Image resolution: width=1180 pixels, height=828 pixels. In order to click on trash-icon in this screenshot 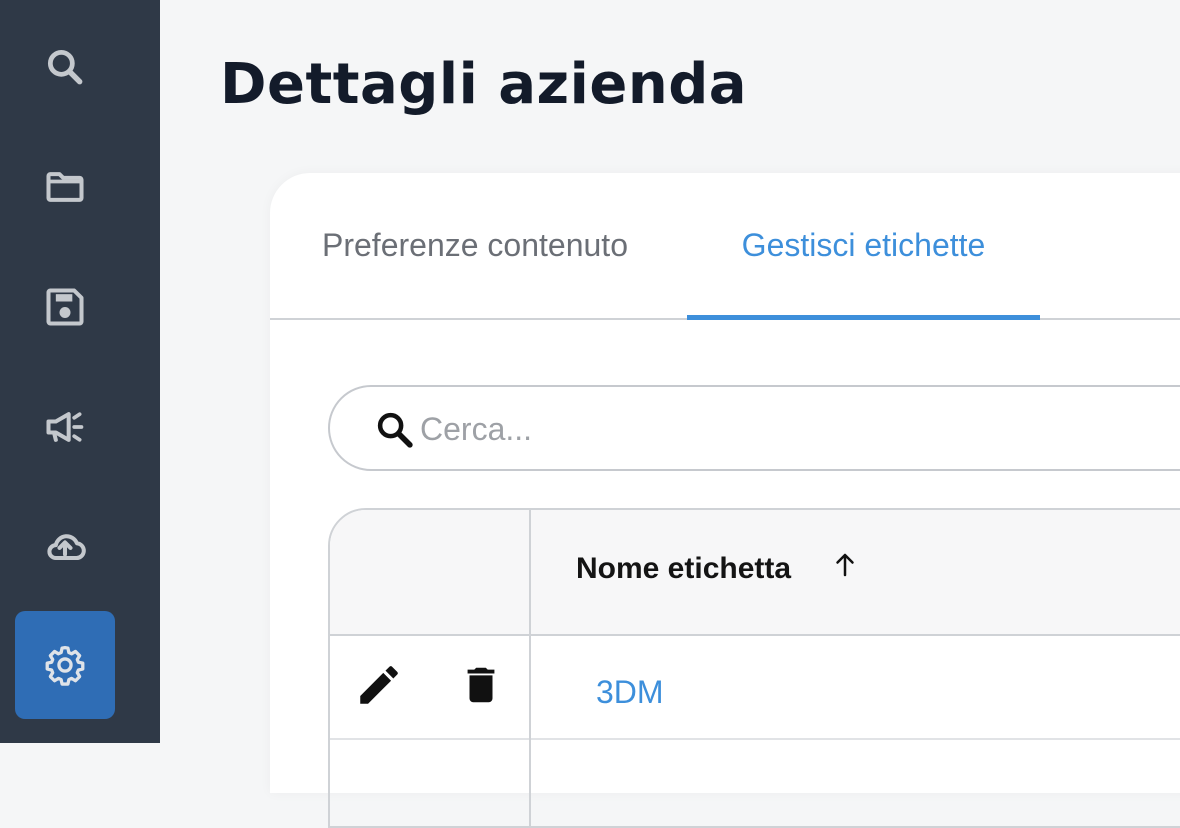, I will do `click(481, 685)`.